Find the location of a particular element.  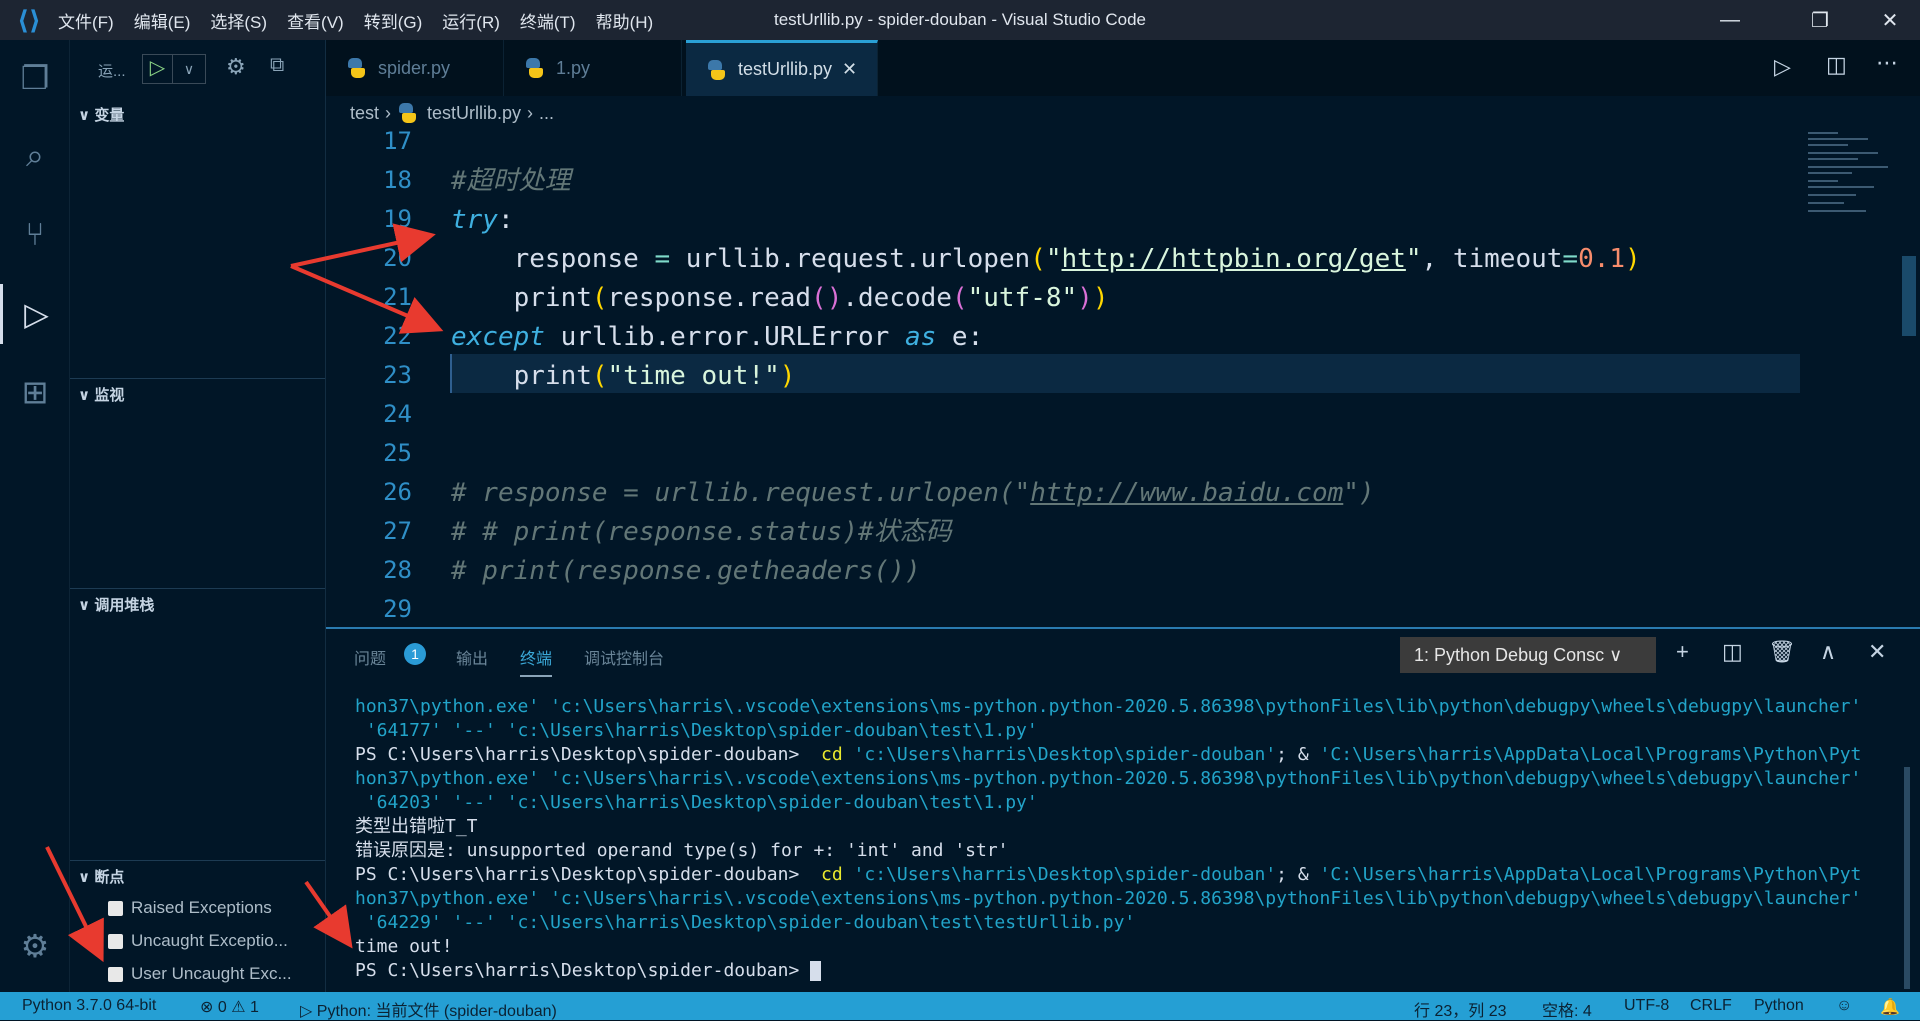

encoding: UTF-8 is located at coordinates (1646, 1006).